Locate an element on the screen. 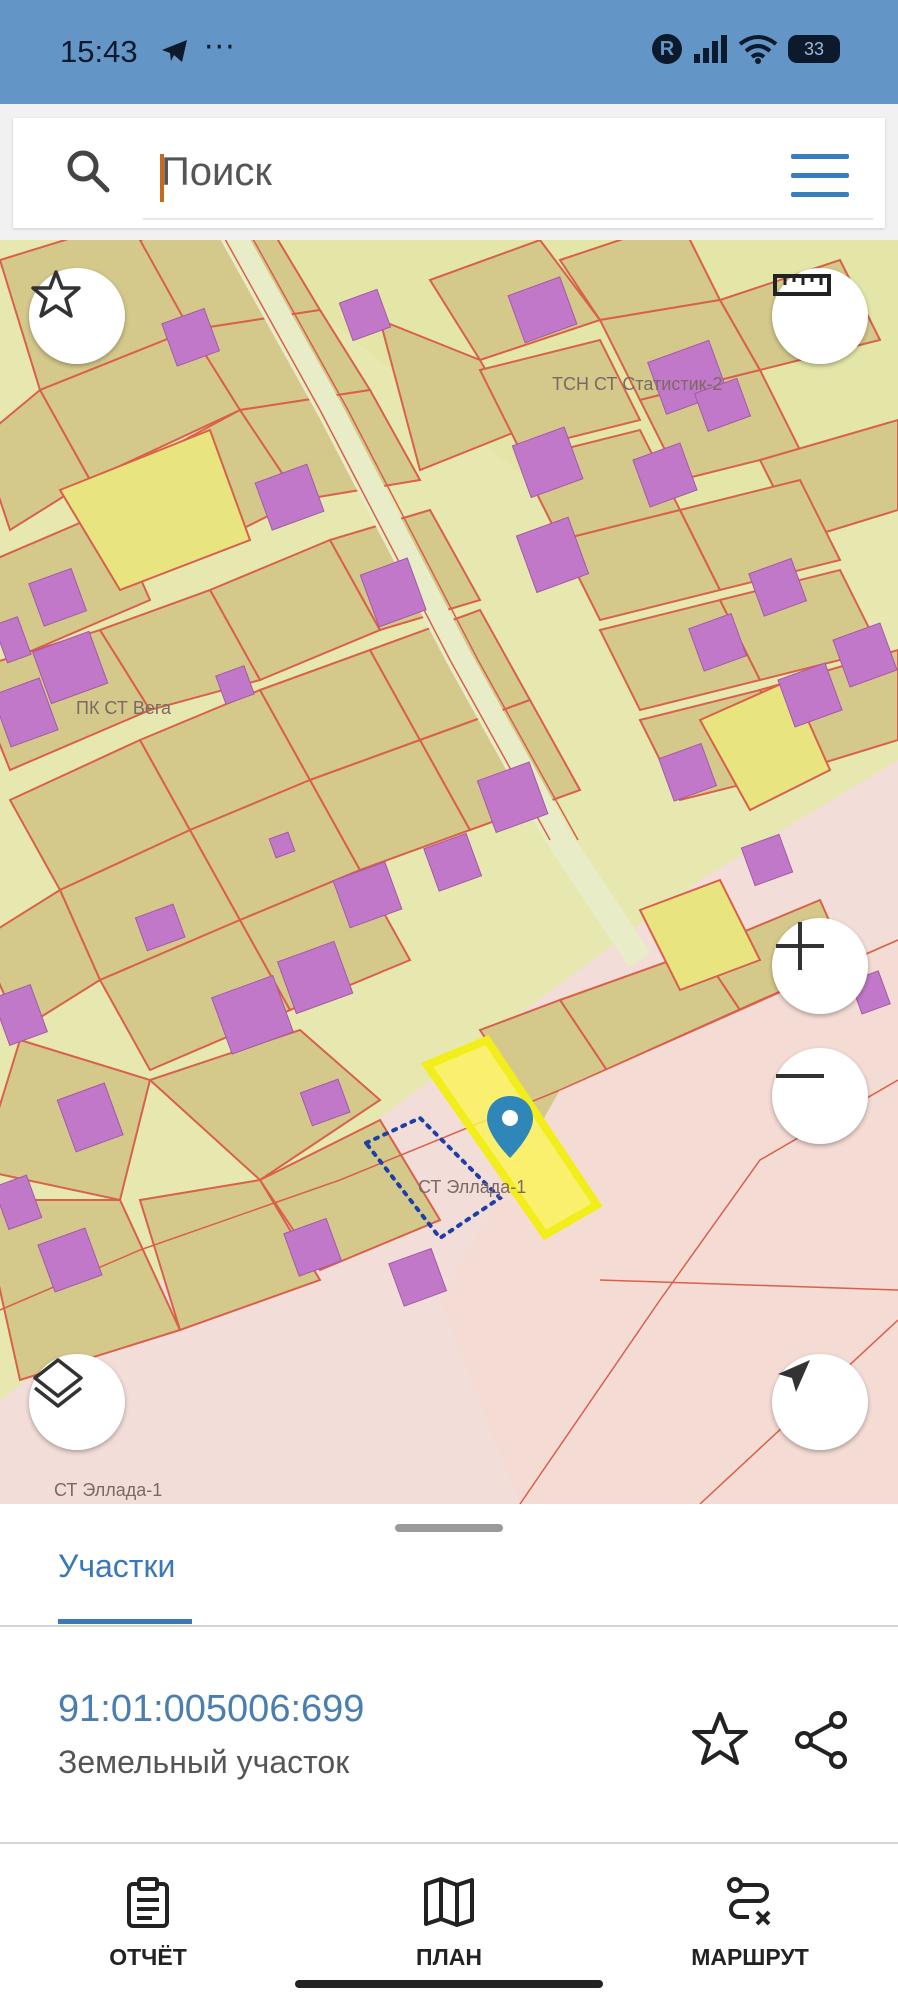 Image resolution: width=898 pixels, height=2000 pixels. status-bar: 15:43 ··· R 33 is located at coordinates (449, 52).